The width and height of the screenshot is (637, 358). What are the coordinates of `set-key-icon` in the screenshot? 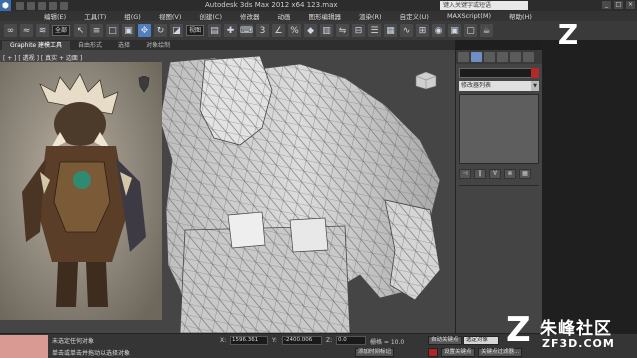 It's located at (433, 352).